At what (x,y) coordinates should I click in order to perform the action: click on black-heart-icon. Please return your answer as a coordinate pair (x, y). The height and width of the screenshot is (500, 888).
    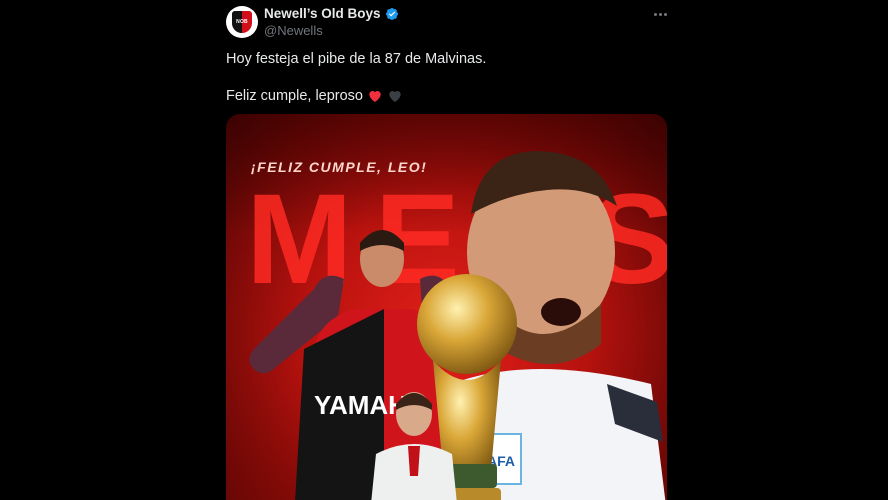
    Looking at the image, I should click on (395, 96).